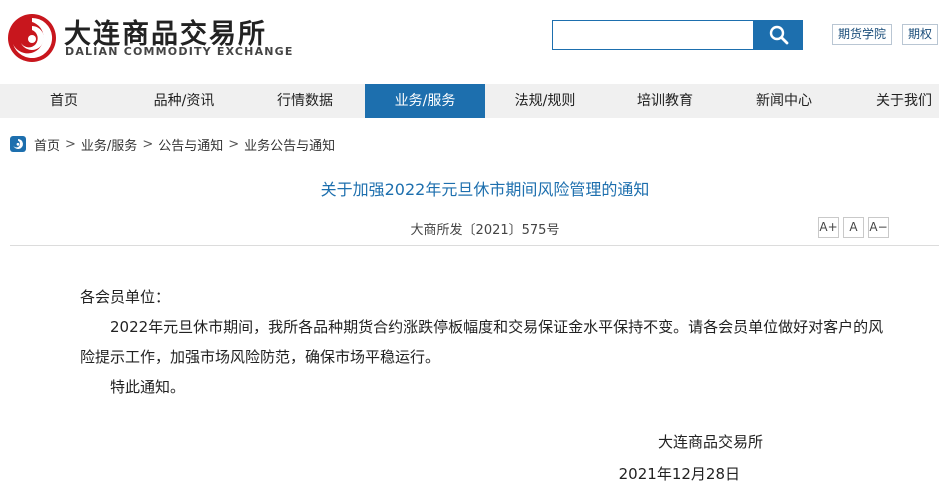 This screenshot has width=939, height=497. Describe the element at coordinates (425, 101) in the screenshot. I see `nav-item-services: 业务/服务` at that location.